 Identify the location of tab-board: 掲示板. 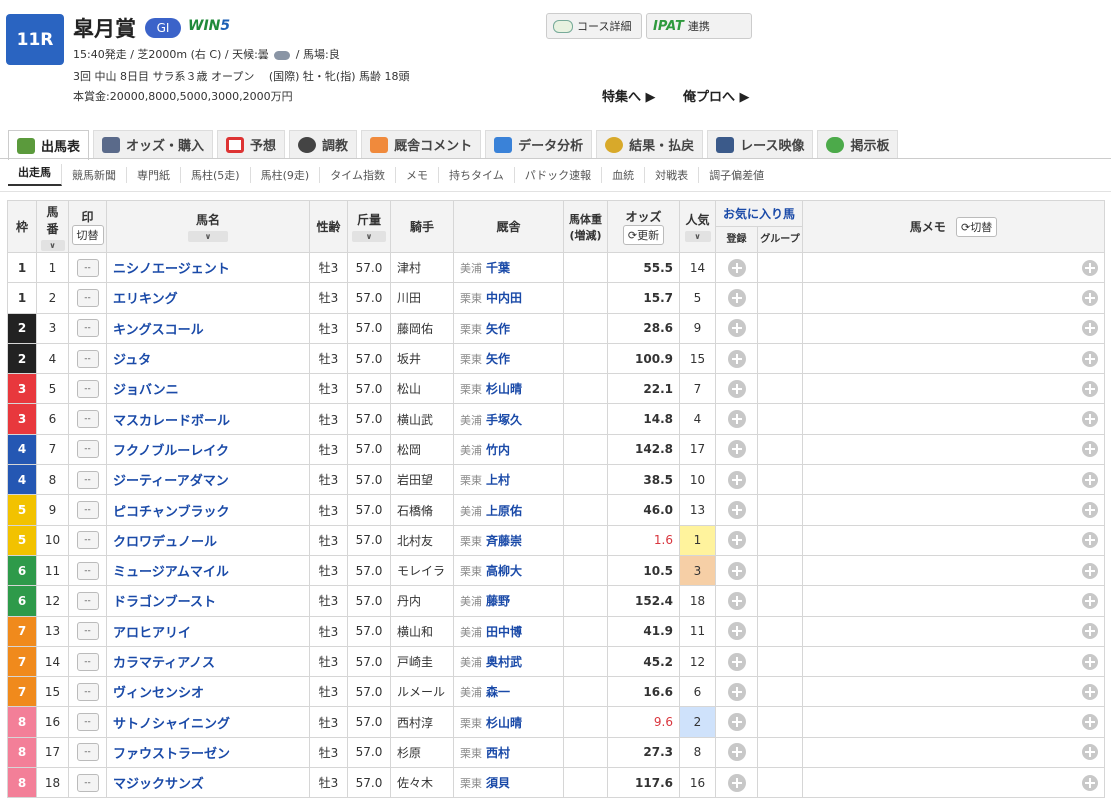
(858, 144).